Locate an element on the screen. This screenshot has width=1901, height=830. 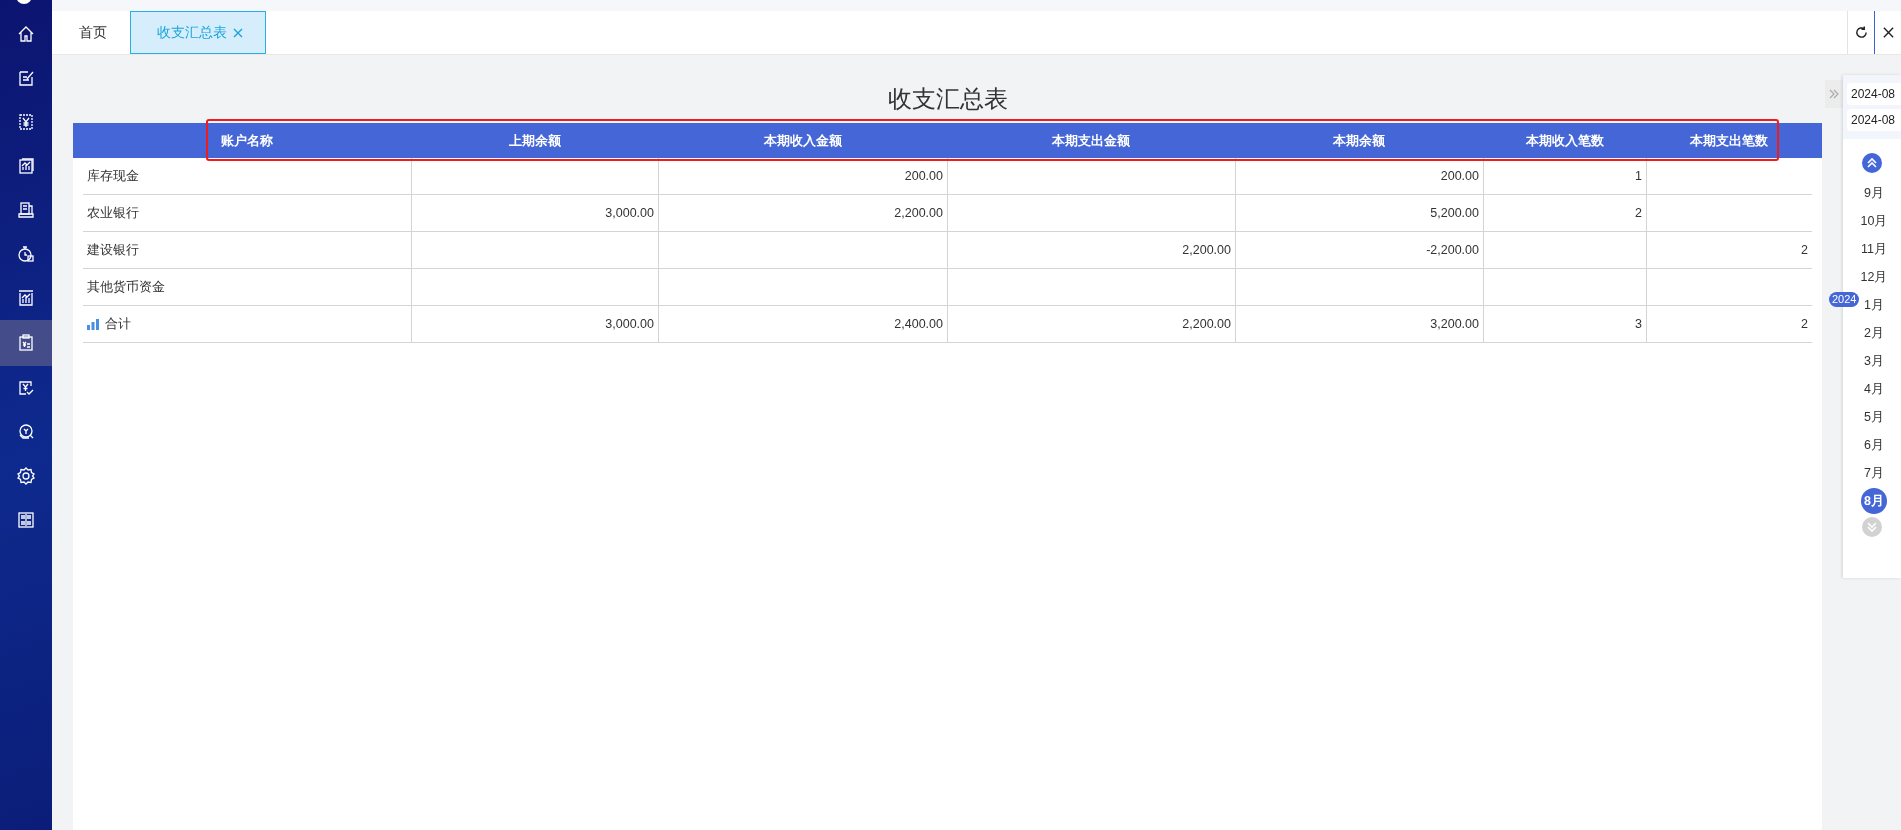
column-header: 账户名称 is located at coordinates (247, 140).